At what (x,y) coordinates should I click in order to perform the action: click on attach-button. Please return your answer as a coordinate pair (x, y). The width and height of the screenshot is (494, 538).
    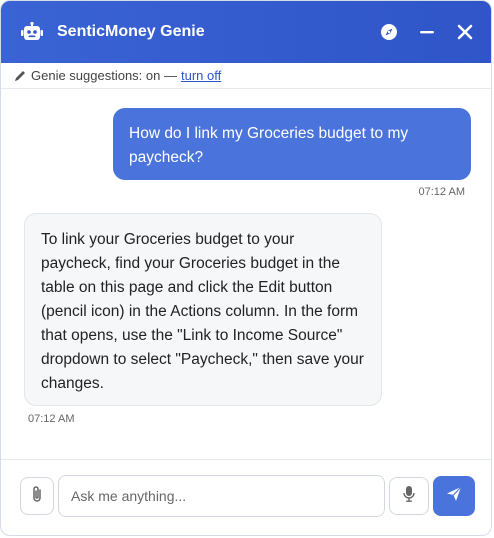
    Looking at the image, I should click on (37, 496).